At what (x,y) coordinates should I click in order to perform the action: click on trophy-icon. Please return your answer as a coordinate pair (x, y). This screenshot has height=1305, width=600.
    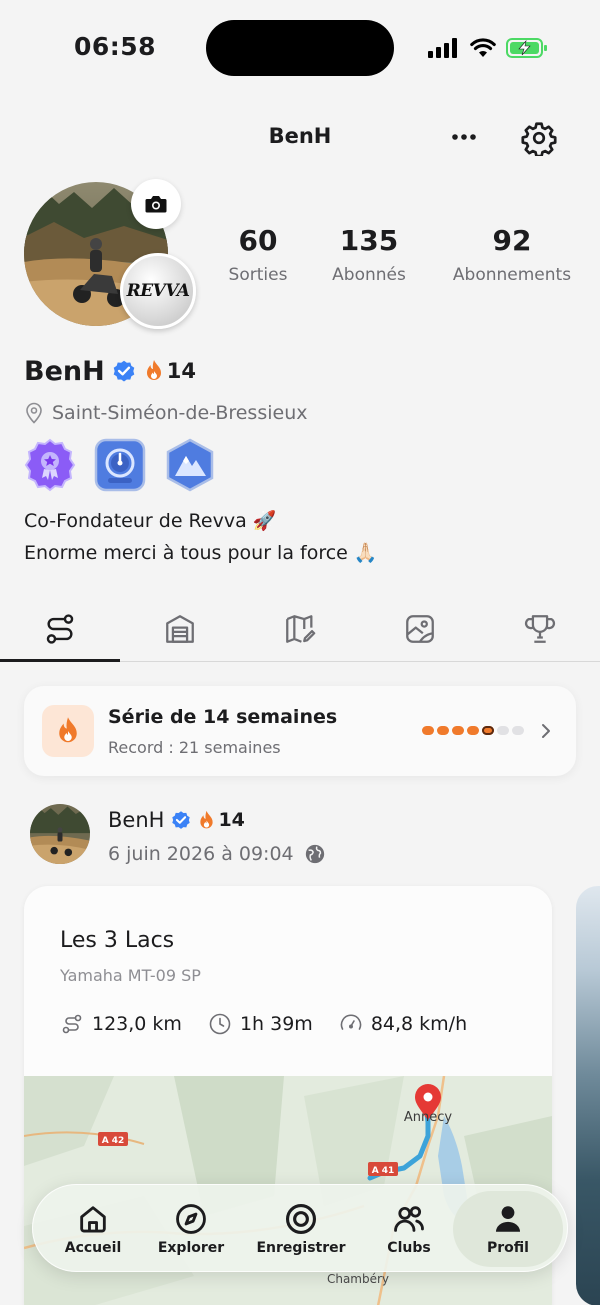
    Looking at the image, I should click on (540, 628).